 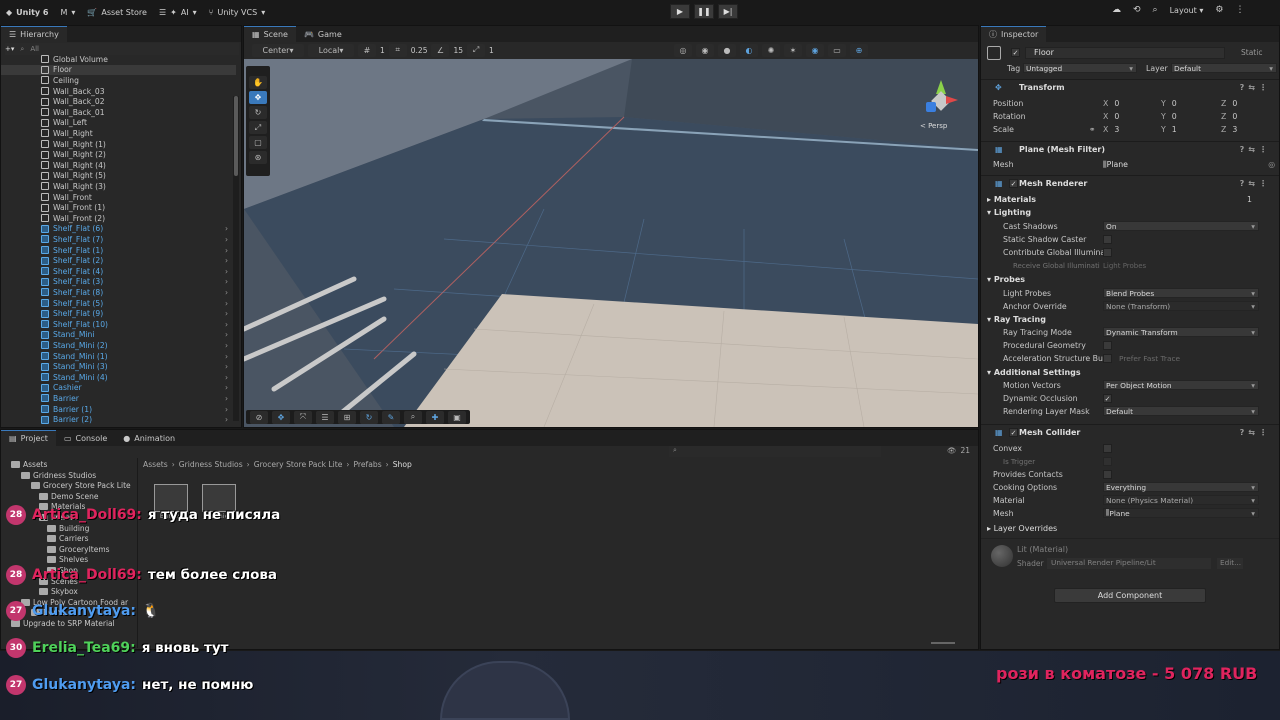 What do you see at coordinates (944, 104) in the screenshot?
I see `scene-gizmo: < Persp` at bounding box center [944, 104].